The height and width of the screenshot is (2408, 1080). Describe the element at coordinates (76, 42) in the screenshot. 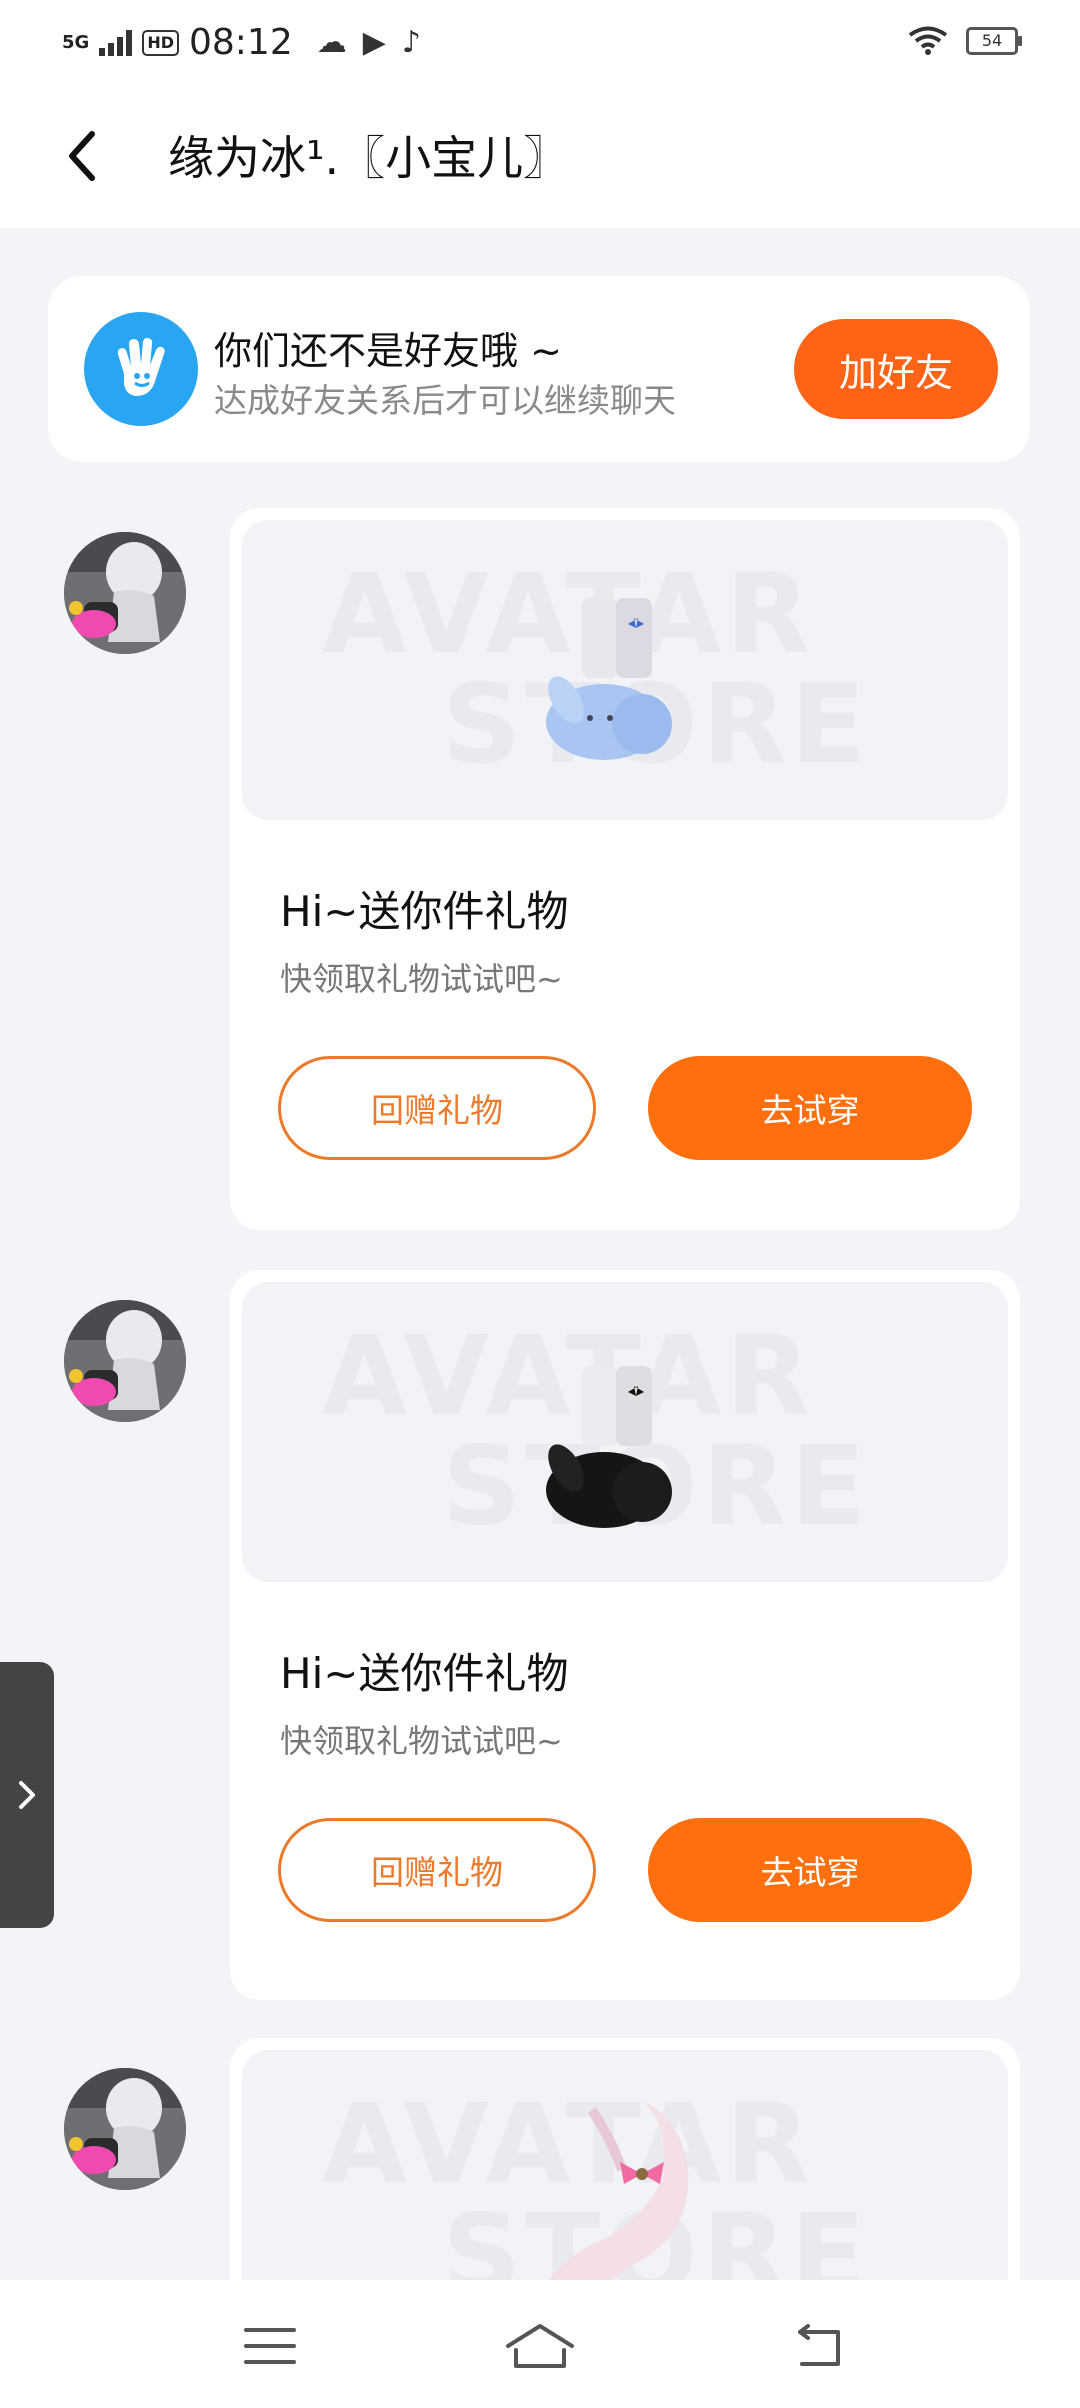

I see `network-label: 5G` at that location.